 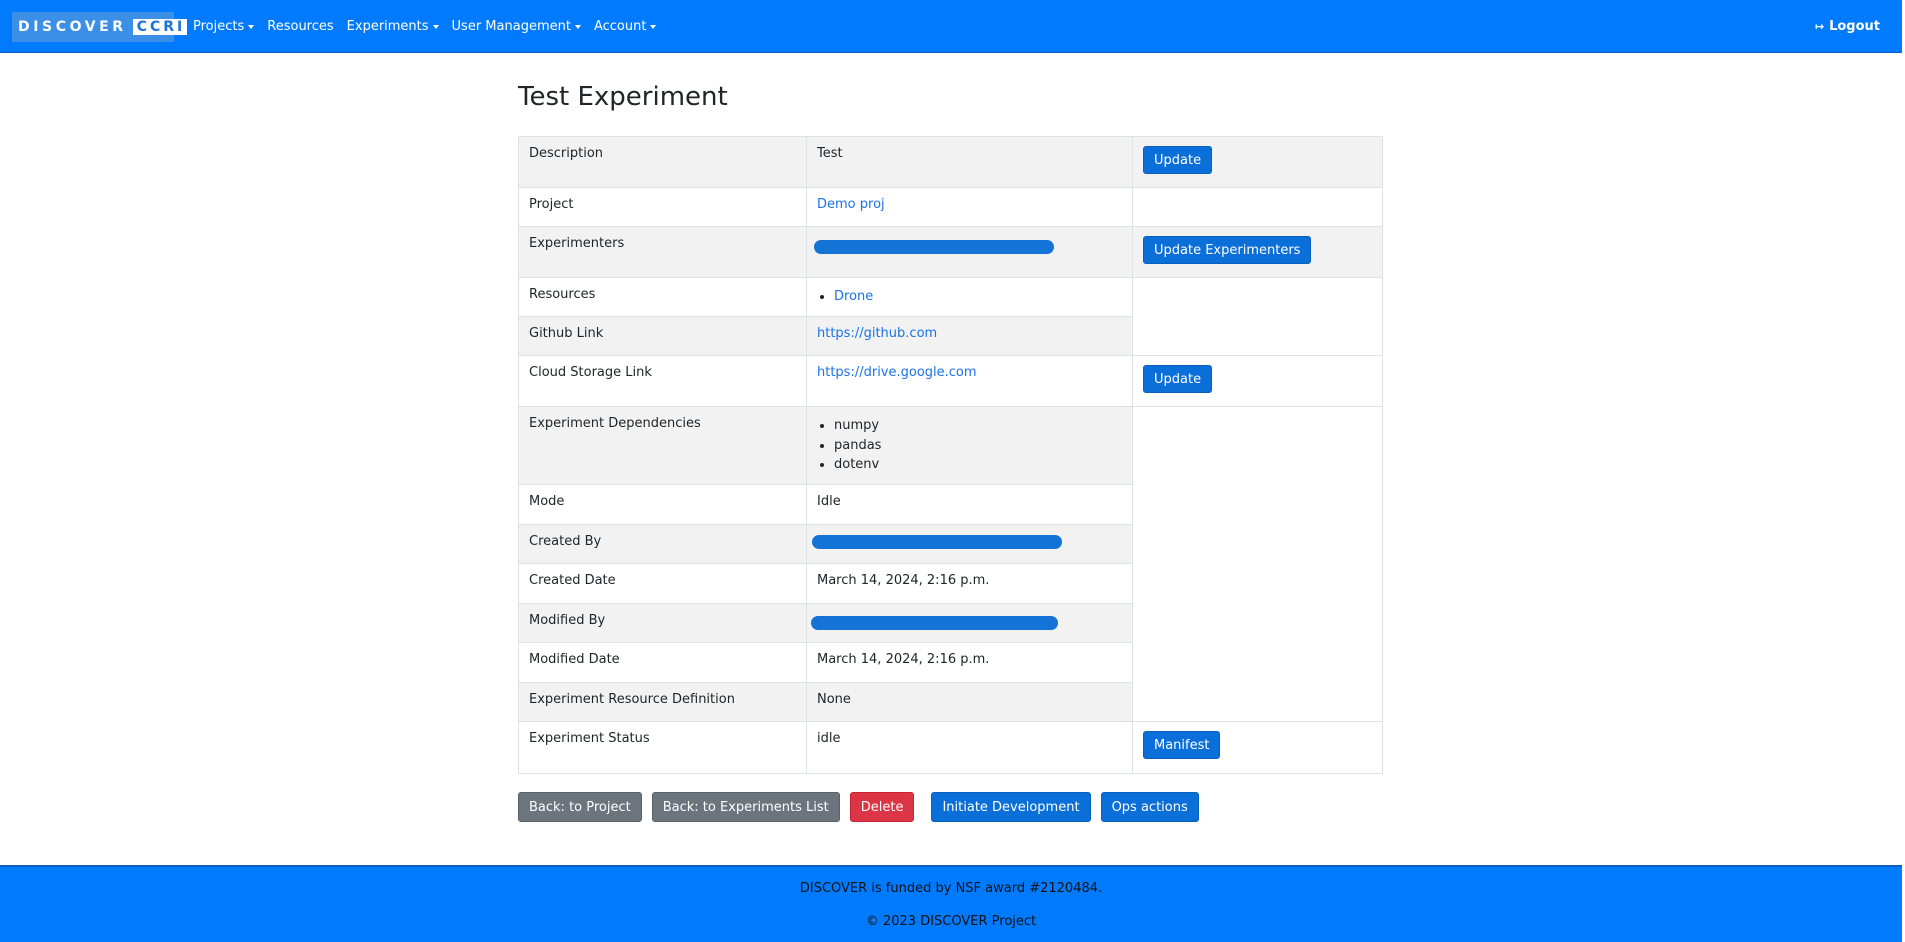 I want to click on mode-value: Idle, so click(x=969, y=504).